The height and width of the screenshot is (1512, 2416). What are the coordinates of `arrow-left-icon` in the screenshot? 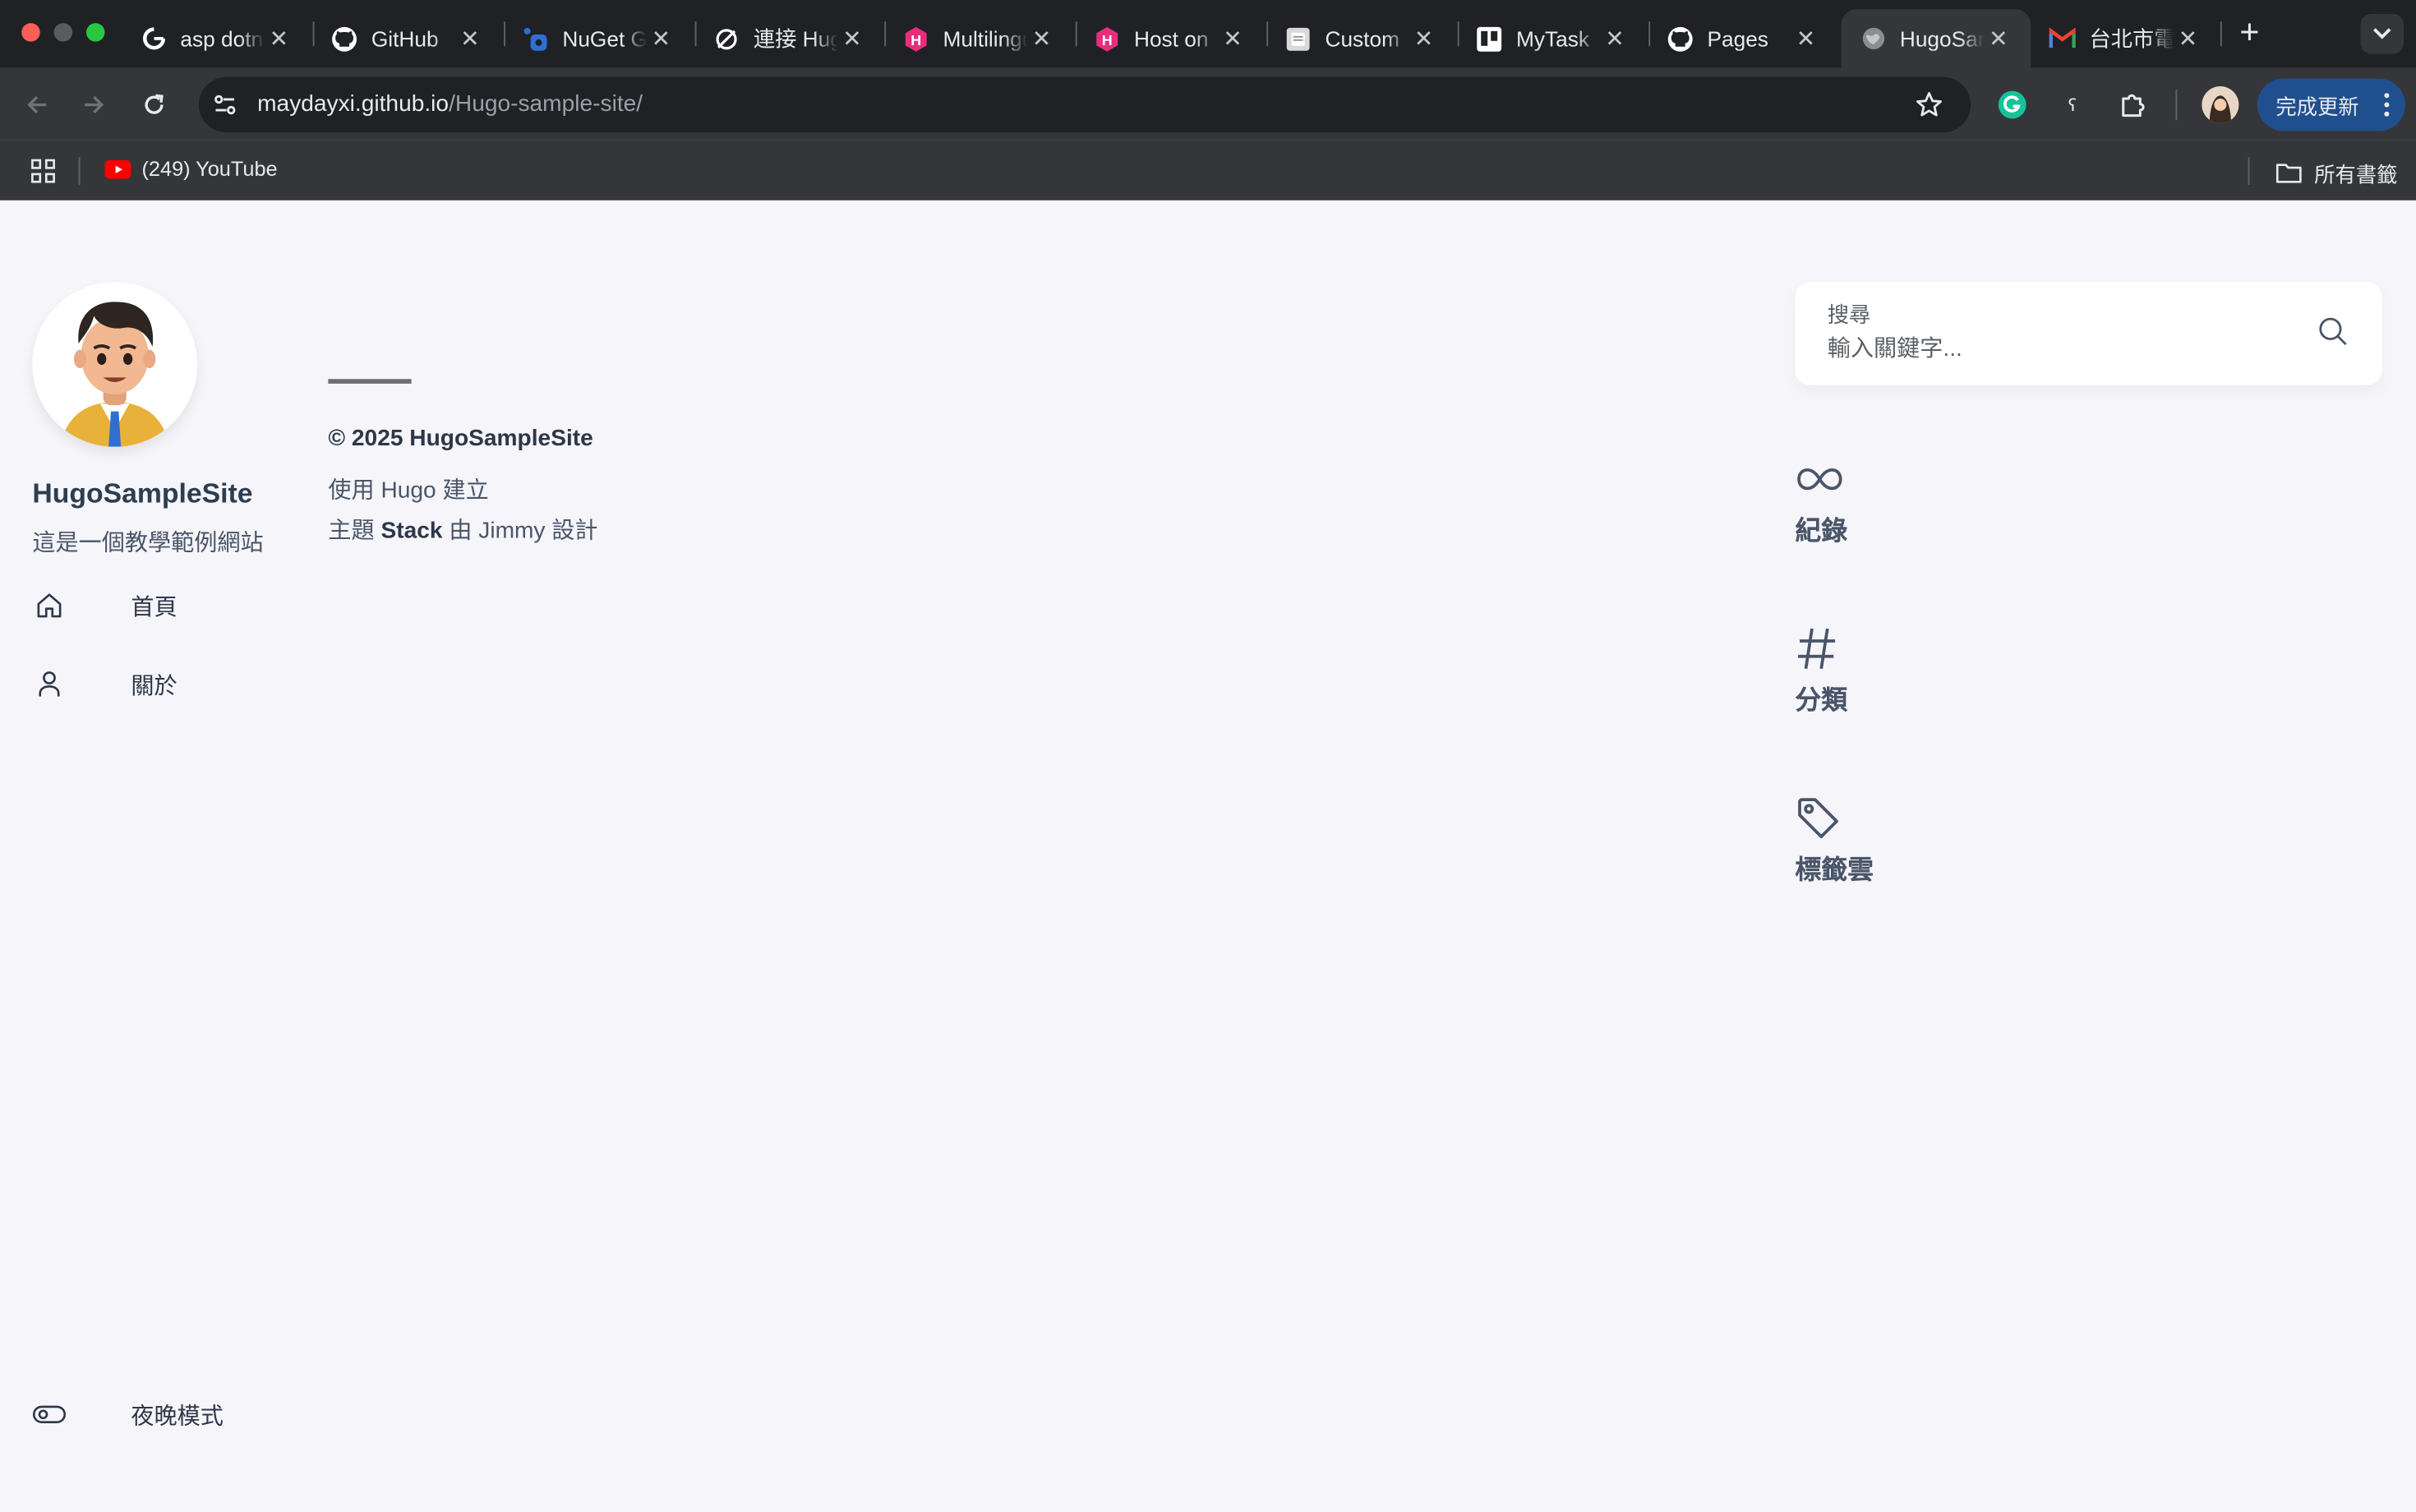 It's located at (37, 105).